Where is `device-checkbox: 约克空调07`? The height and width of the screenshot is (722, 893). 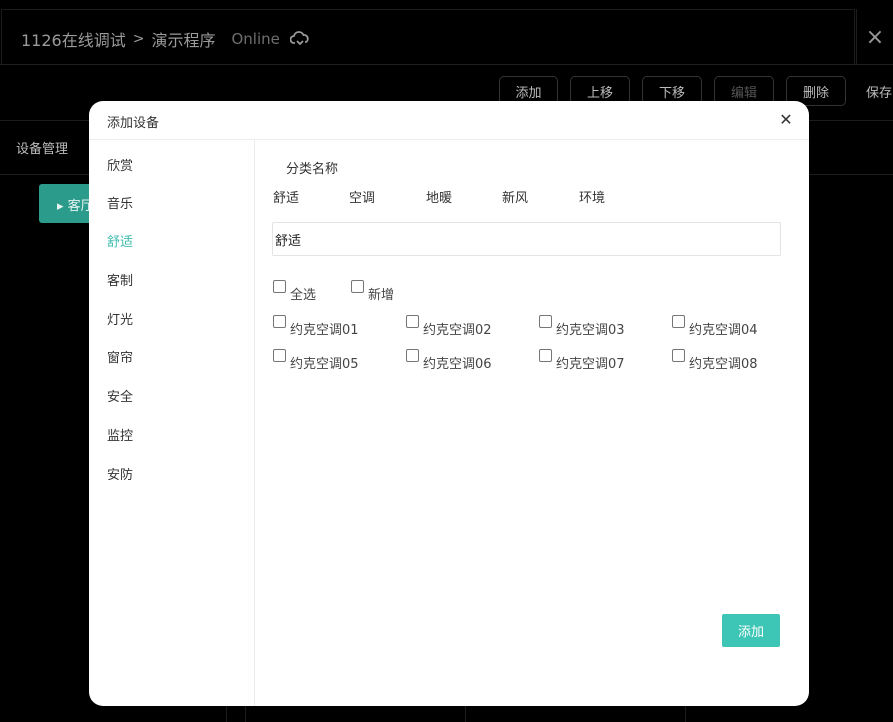 device-checkbox: 约克空调07 is located at coordinates (582, 360).